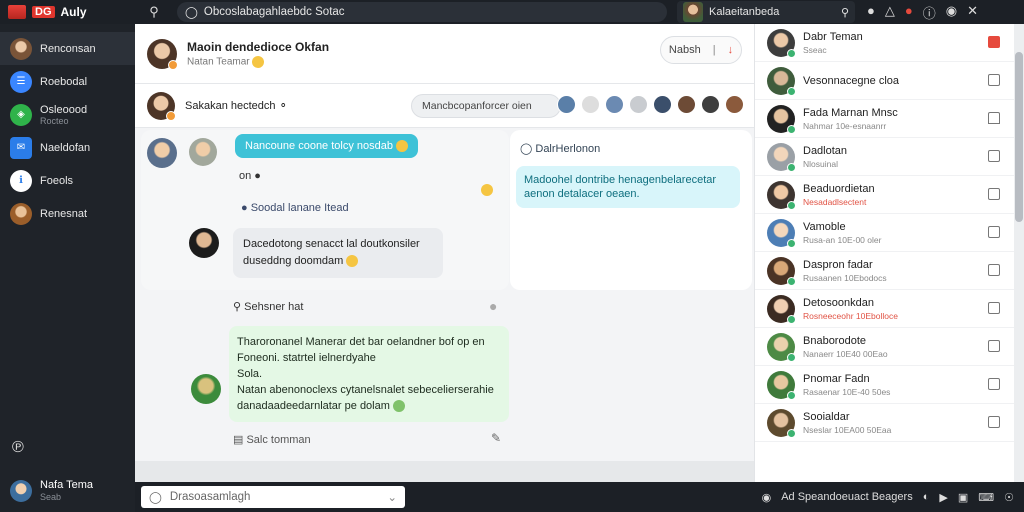 The width and height of the screenshot is (1024, 512). Describe the element at coordinates (210, 497) in the screenshot. I see `bottom-search-value: Drasoasamlagh` at that location.